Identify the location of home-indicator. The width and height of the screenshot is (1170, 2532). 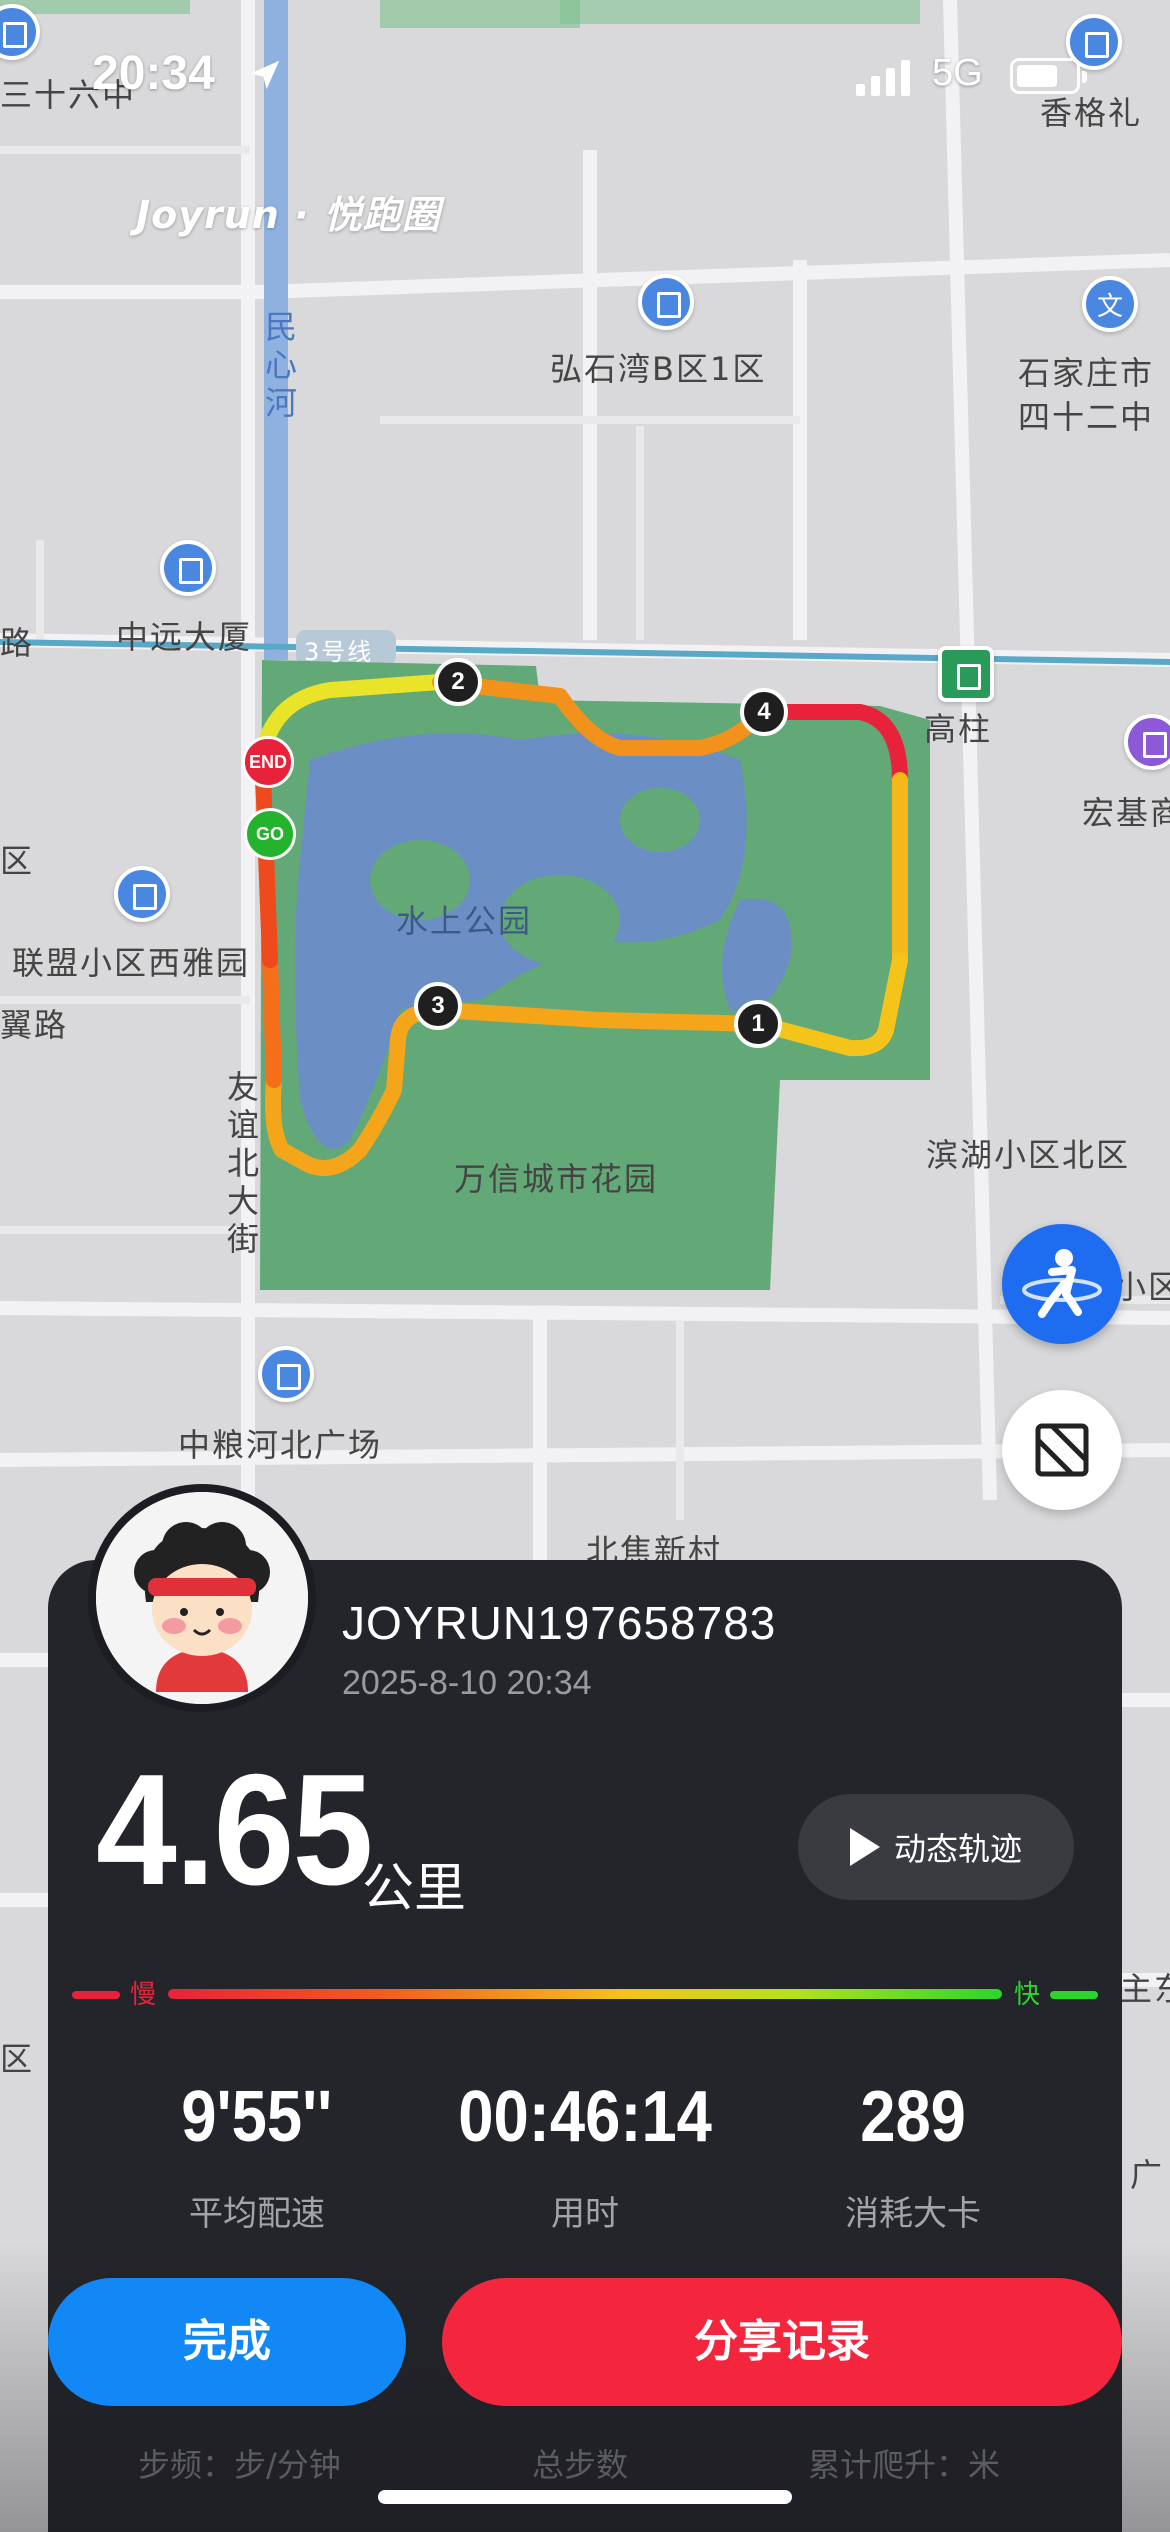
(585, 2497).